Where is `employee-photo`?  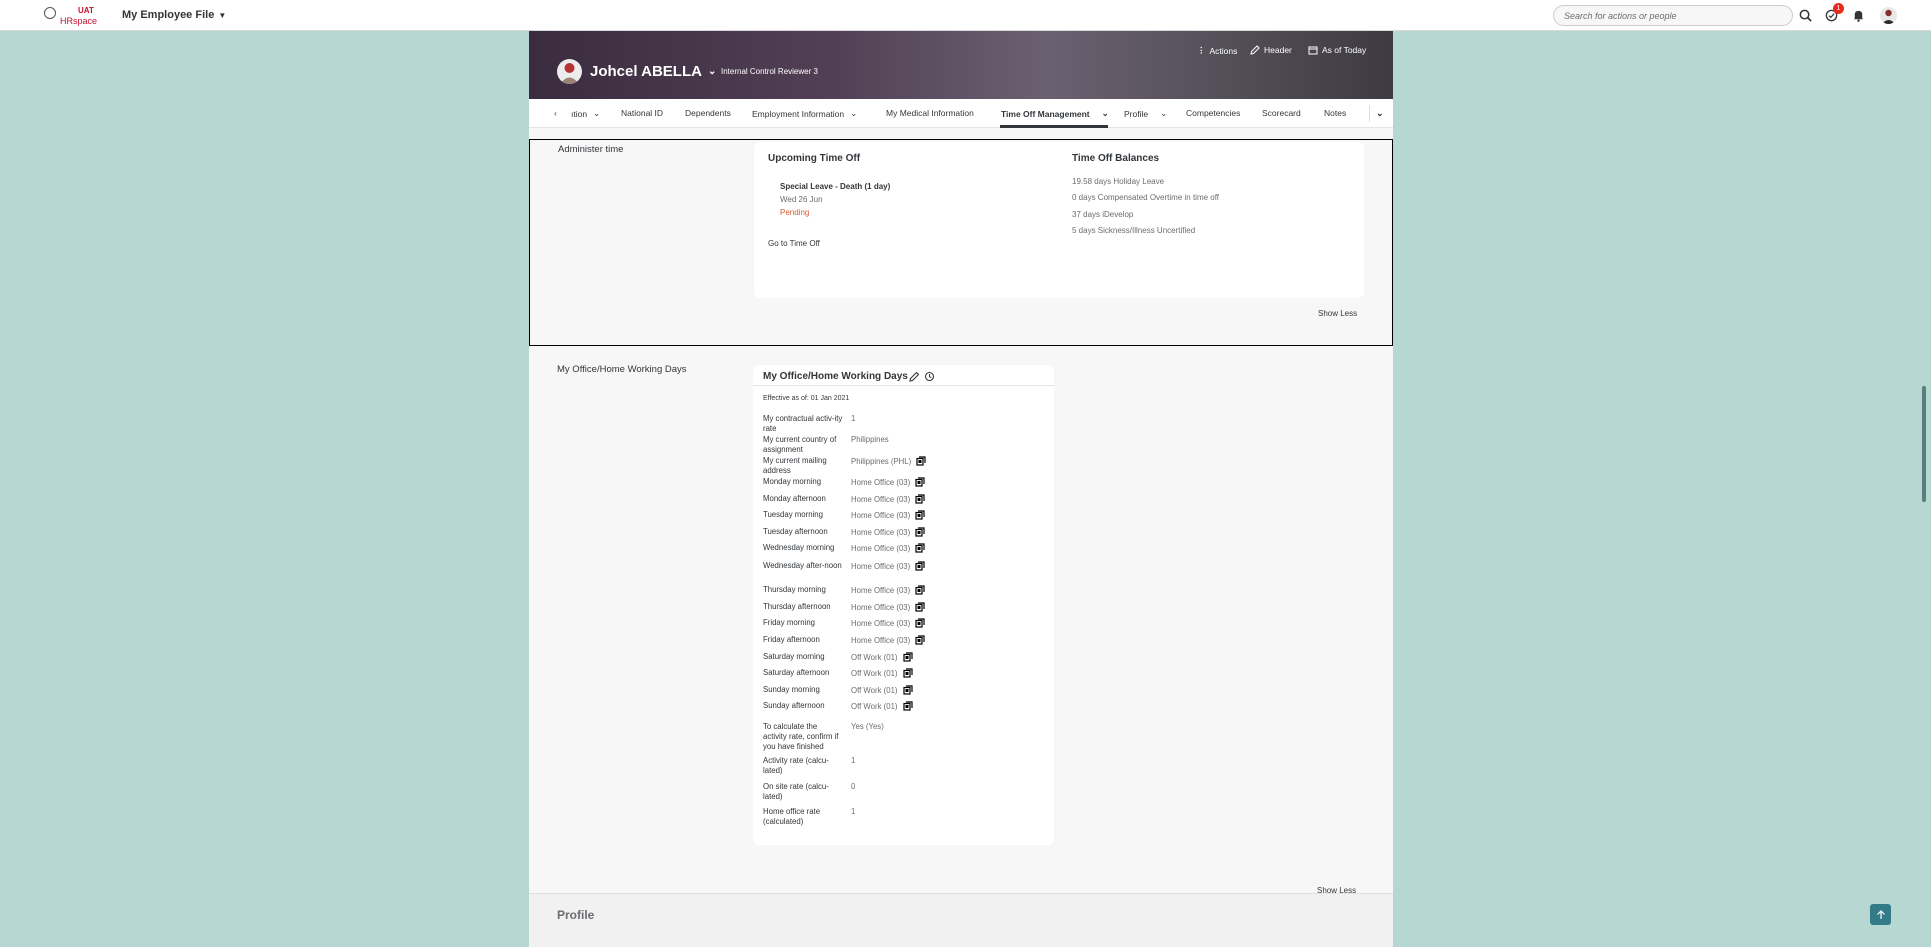
employee-photo is located at coordinates (569, 71).